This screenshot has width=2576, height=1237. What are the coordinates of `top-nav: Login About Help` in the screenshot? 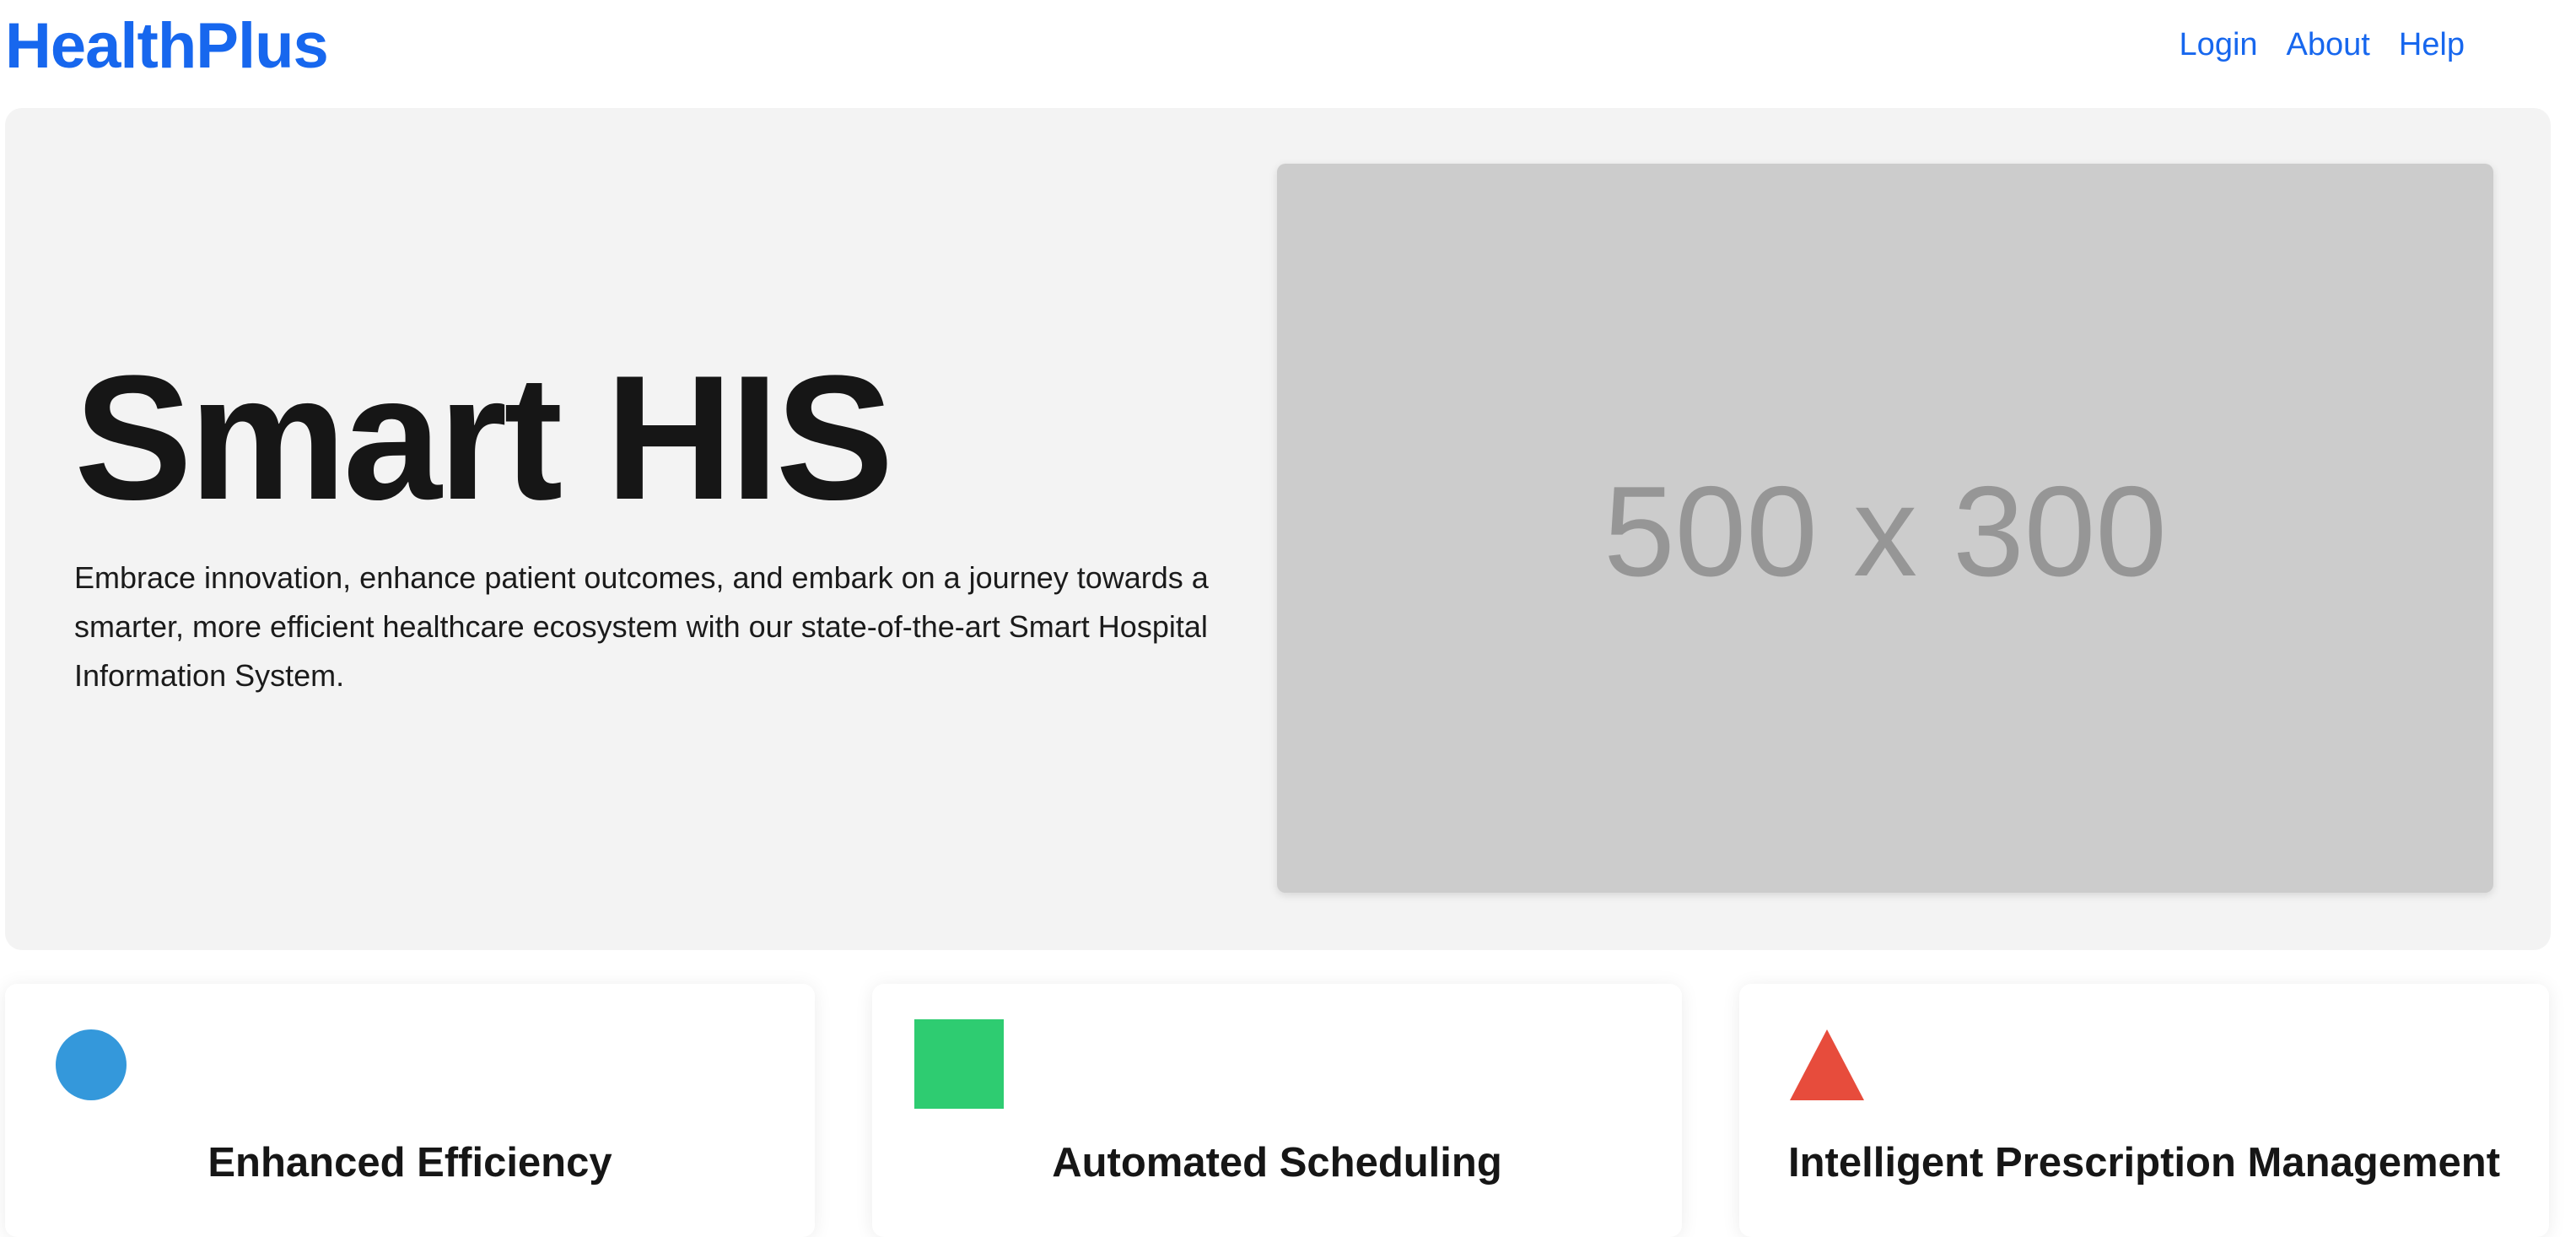 It's located at (2322, 45).